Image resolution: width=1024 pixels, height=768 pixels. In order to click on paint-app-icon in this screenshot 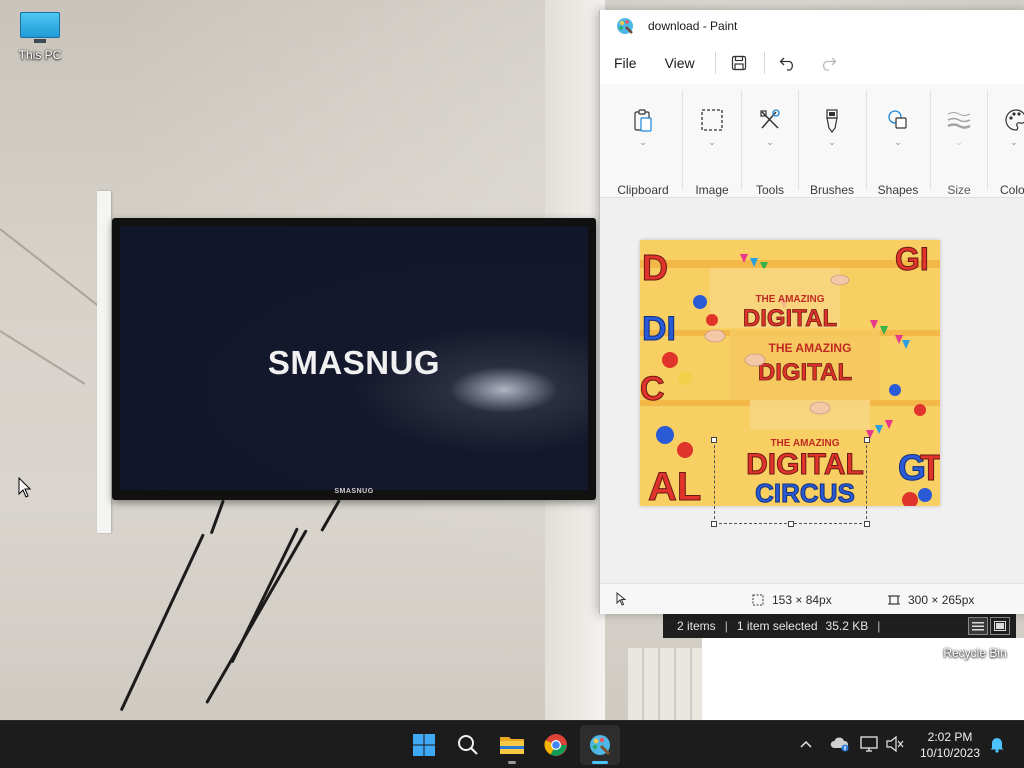, I will do `click(625, 26)`.